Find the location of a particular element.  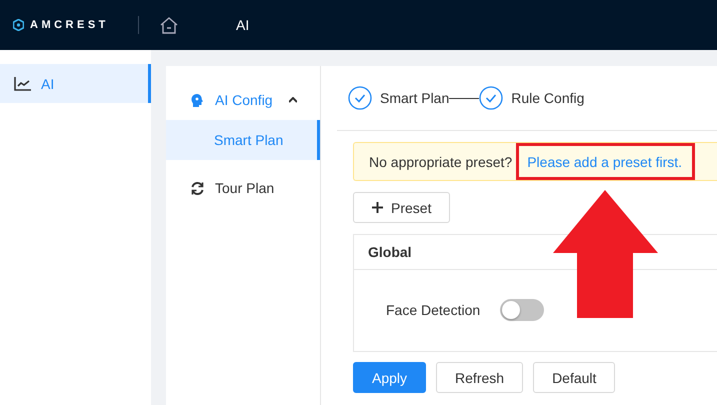

toggle-switch is located at coordinates (522, 310).